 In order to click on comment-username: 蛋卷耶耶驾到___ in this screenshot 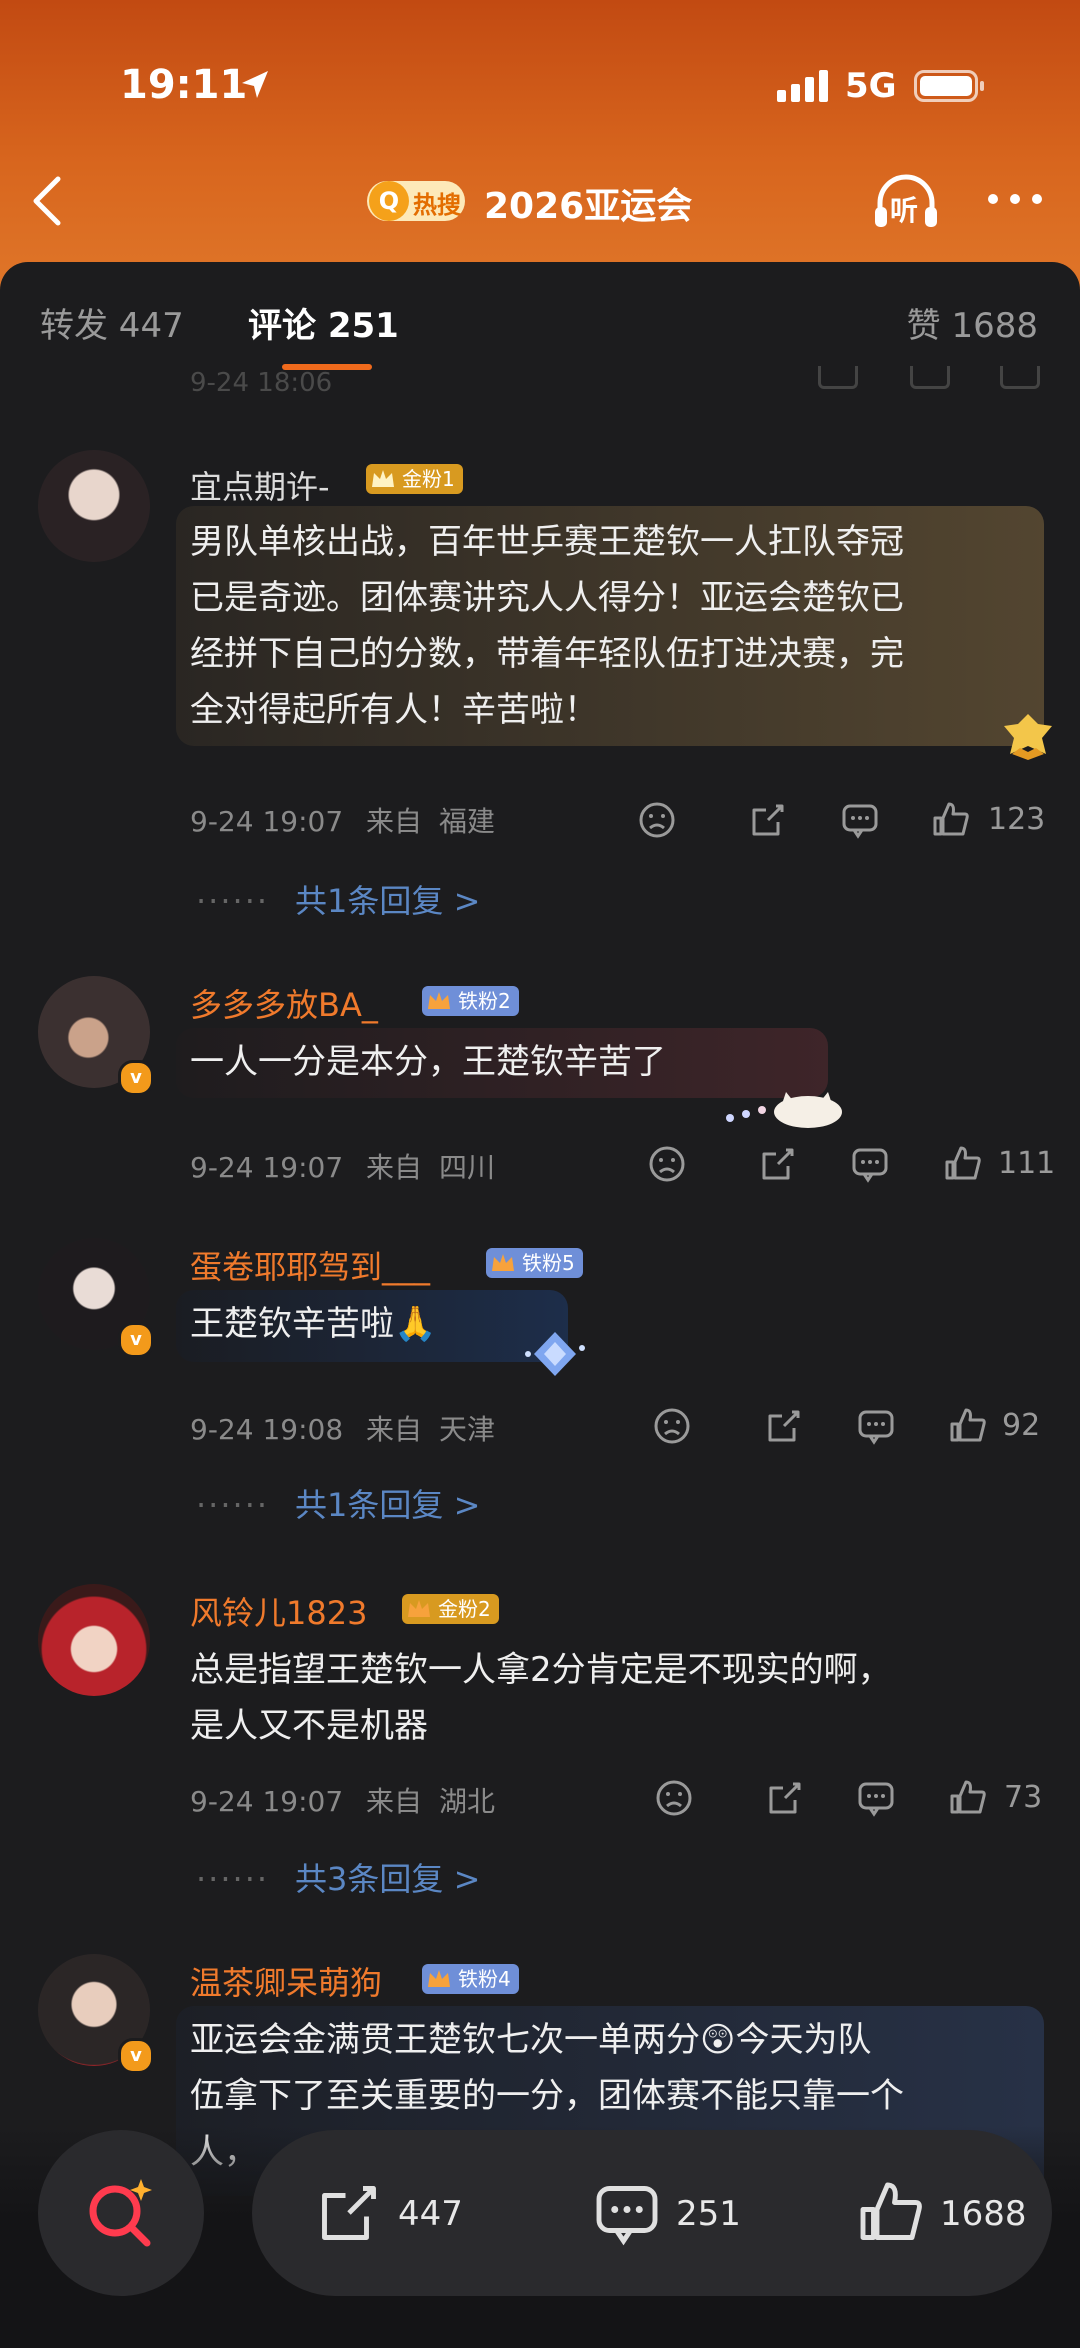, I will do `click(310, 1265)`.